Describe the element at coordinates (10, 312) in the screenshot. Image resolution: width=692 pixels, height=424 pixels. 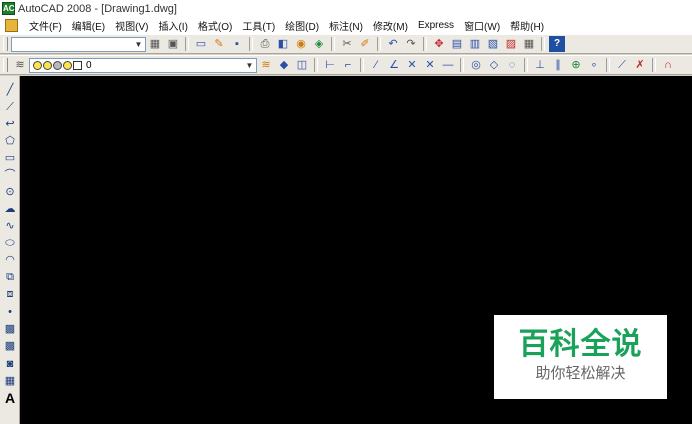
I see `point-icon: •` at that location.